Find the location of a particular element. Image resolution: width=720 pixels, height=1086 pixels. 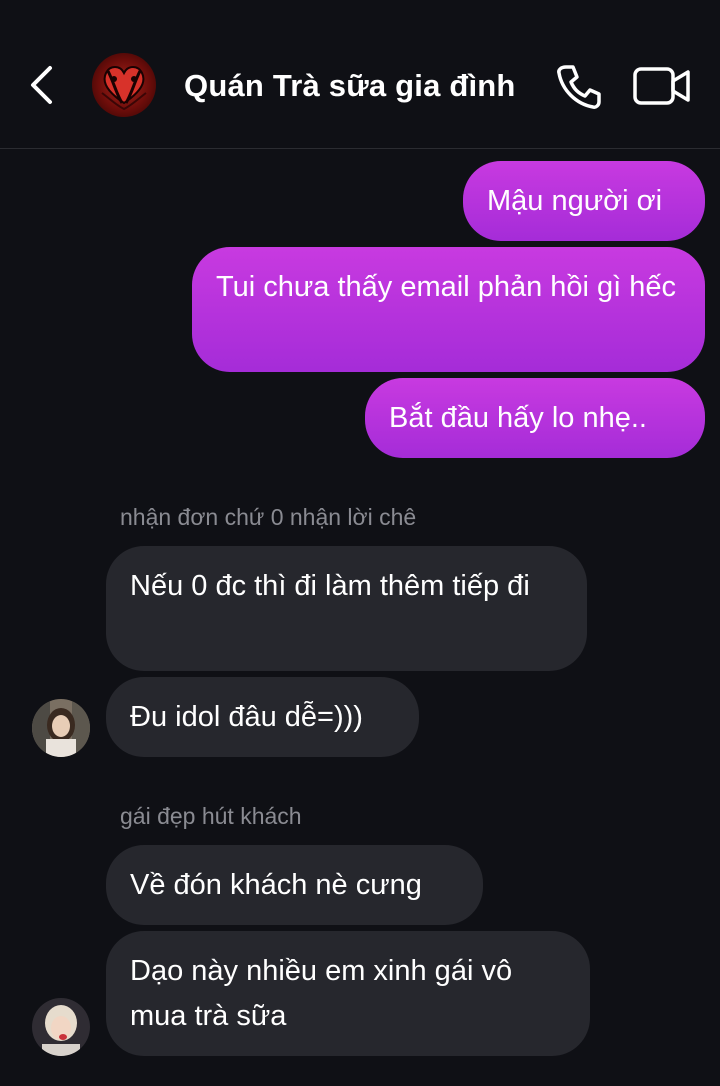

outgoing-message: Mậu người ơi is located at coordinates (584, 201).